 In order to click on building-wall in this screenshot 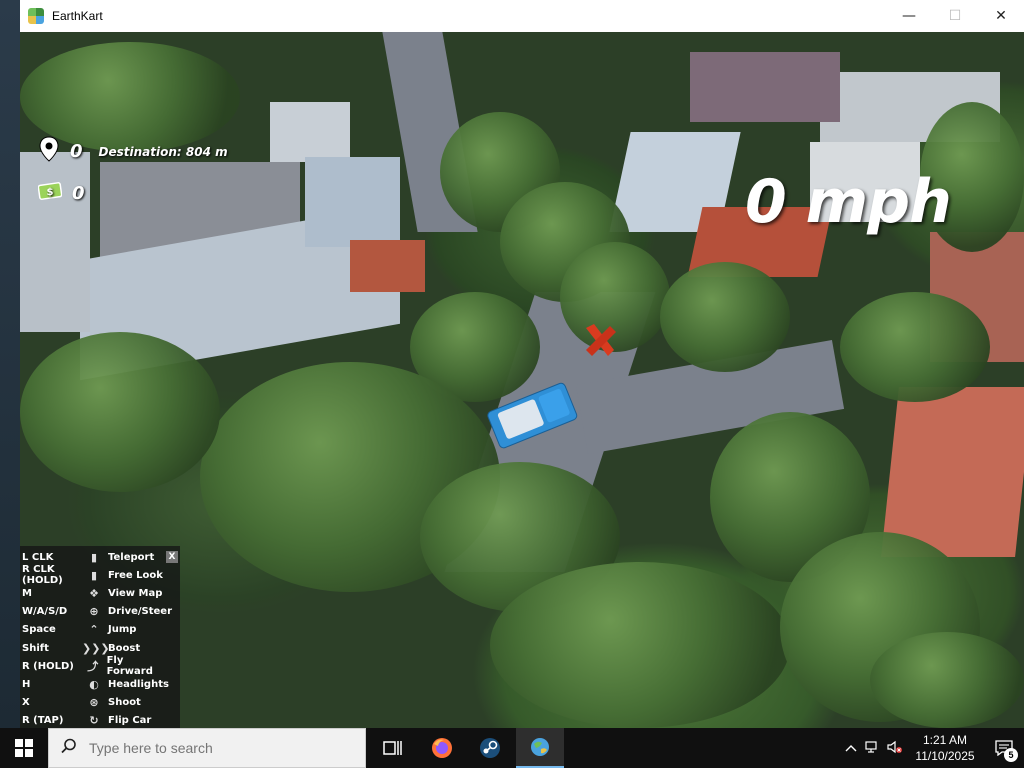, I will do `click(55, 242)`.